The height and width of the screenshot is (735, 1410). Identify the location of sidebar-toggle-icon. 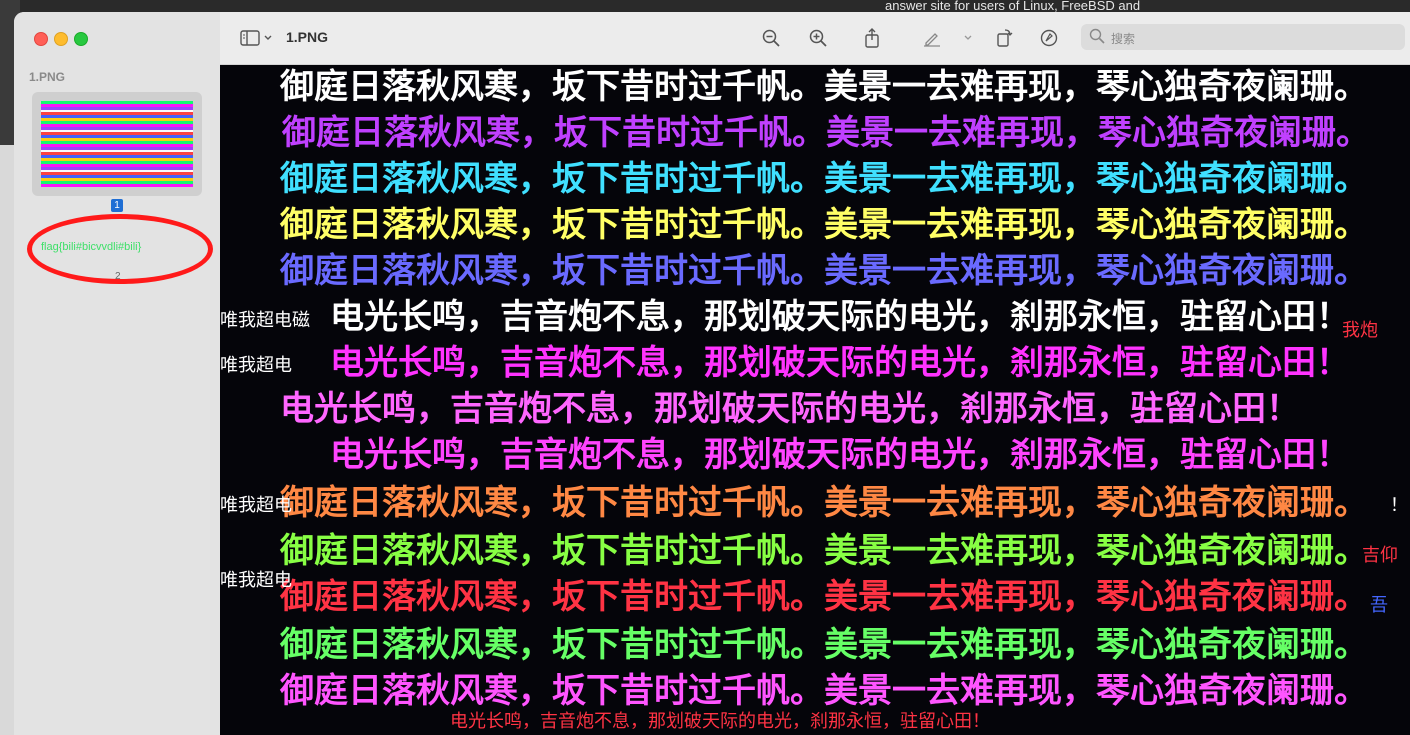
(250, 38).